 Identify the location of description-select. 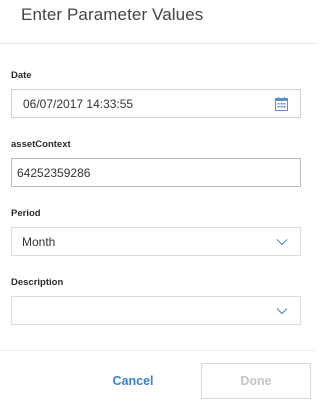
(156, 310).